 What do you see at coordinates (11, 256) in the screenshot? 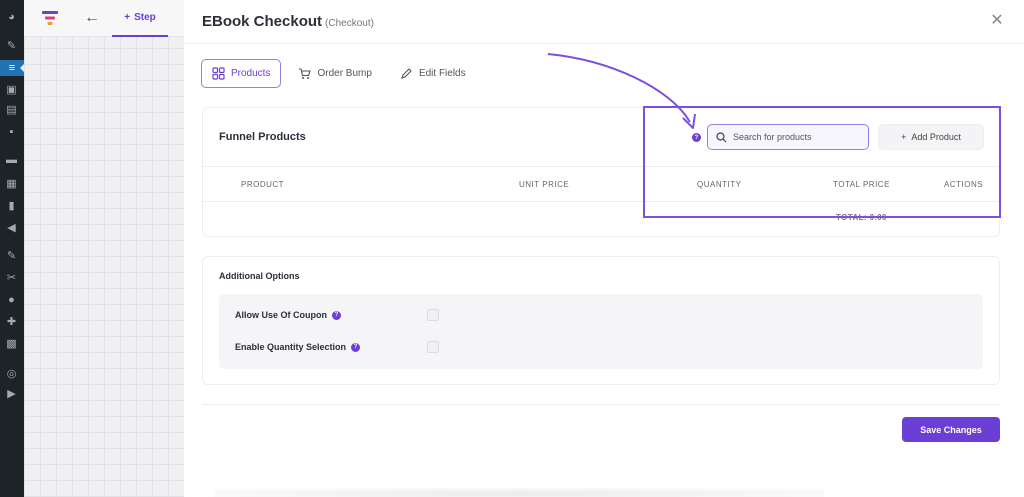
I see `appearance-icon: ✎` at bounding box center [11, 256].